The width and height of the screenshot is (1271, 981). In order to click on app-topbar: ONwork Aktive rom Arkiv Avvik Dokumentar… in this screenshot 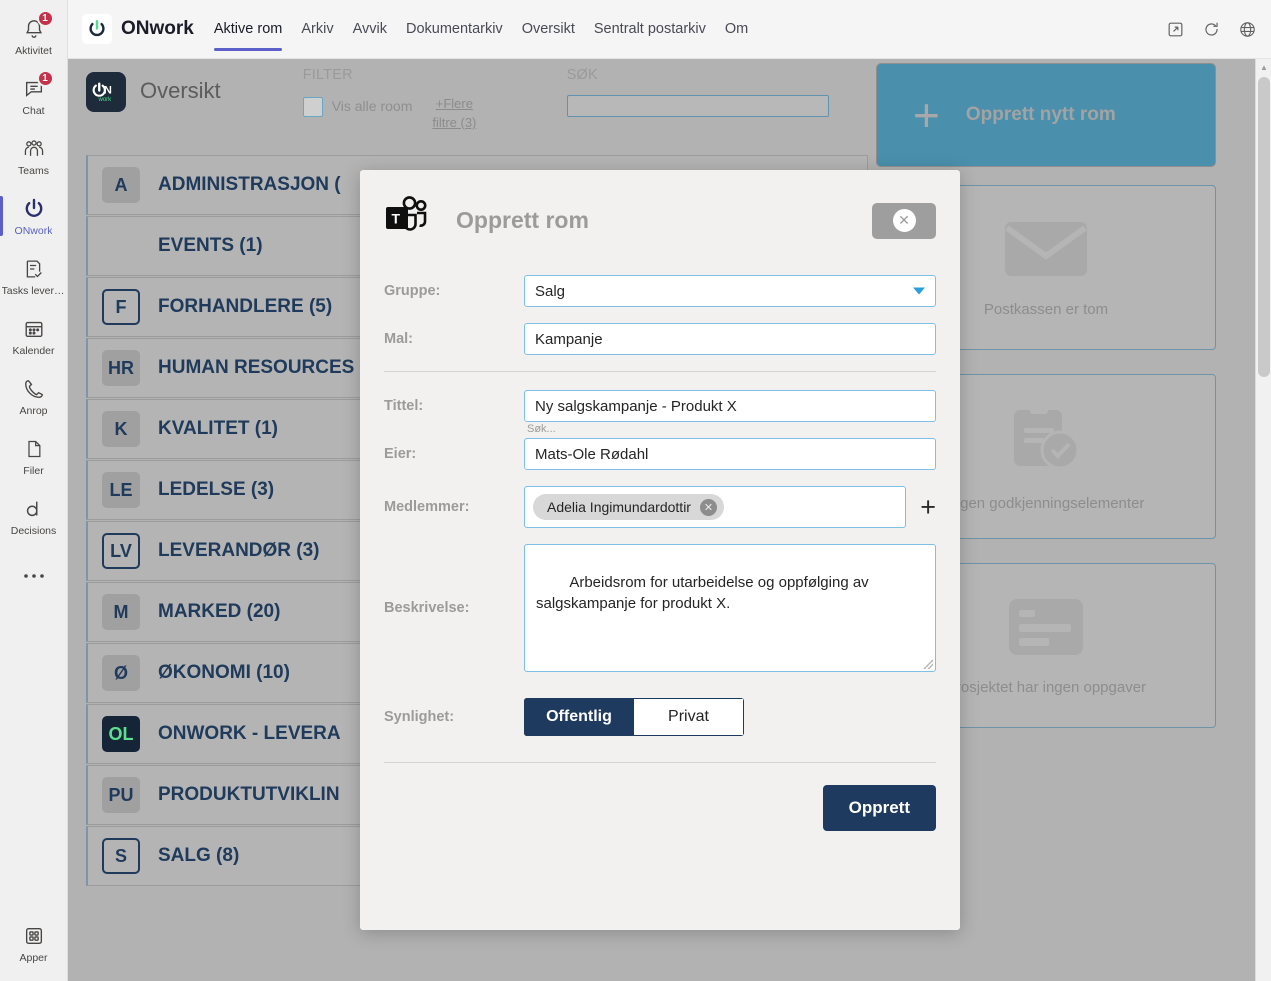, I will do `click(669, 29)`.